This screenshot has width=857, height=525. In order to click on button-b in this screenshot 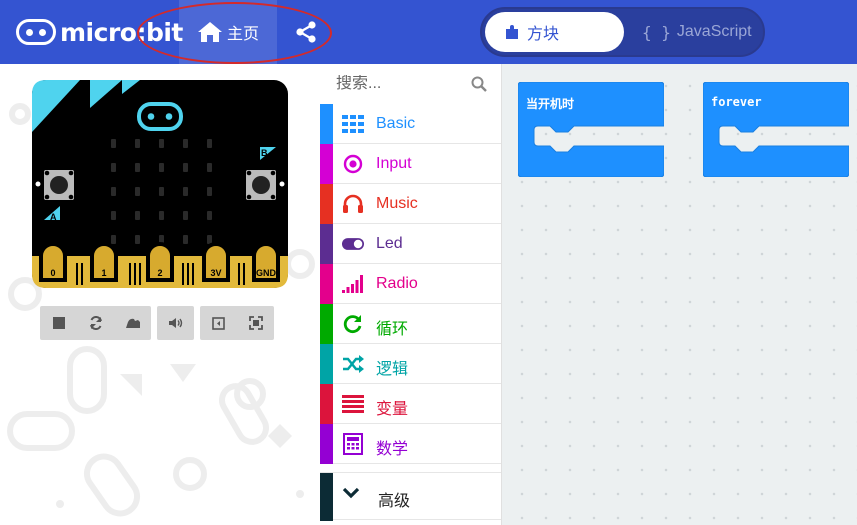, I will do `click(261, 185)`.